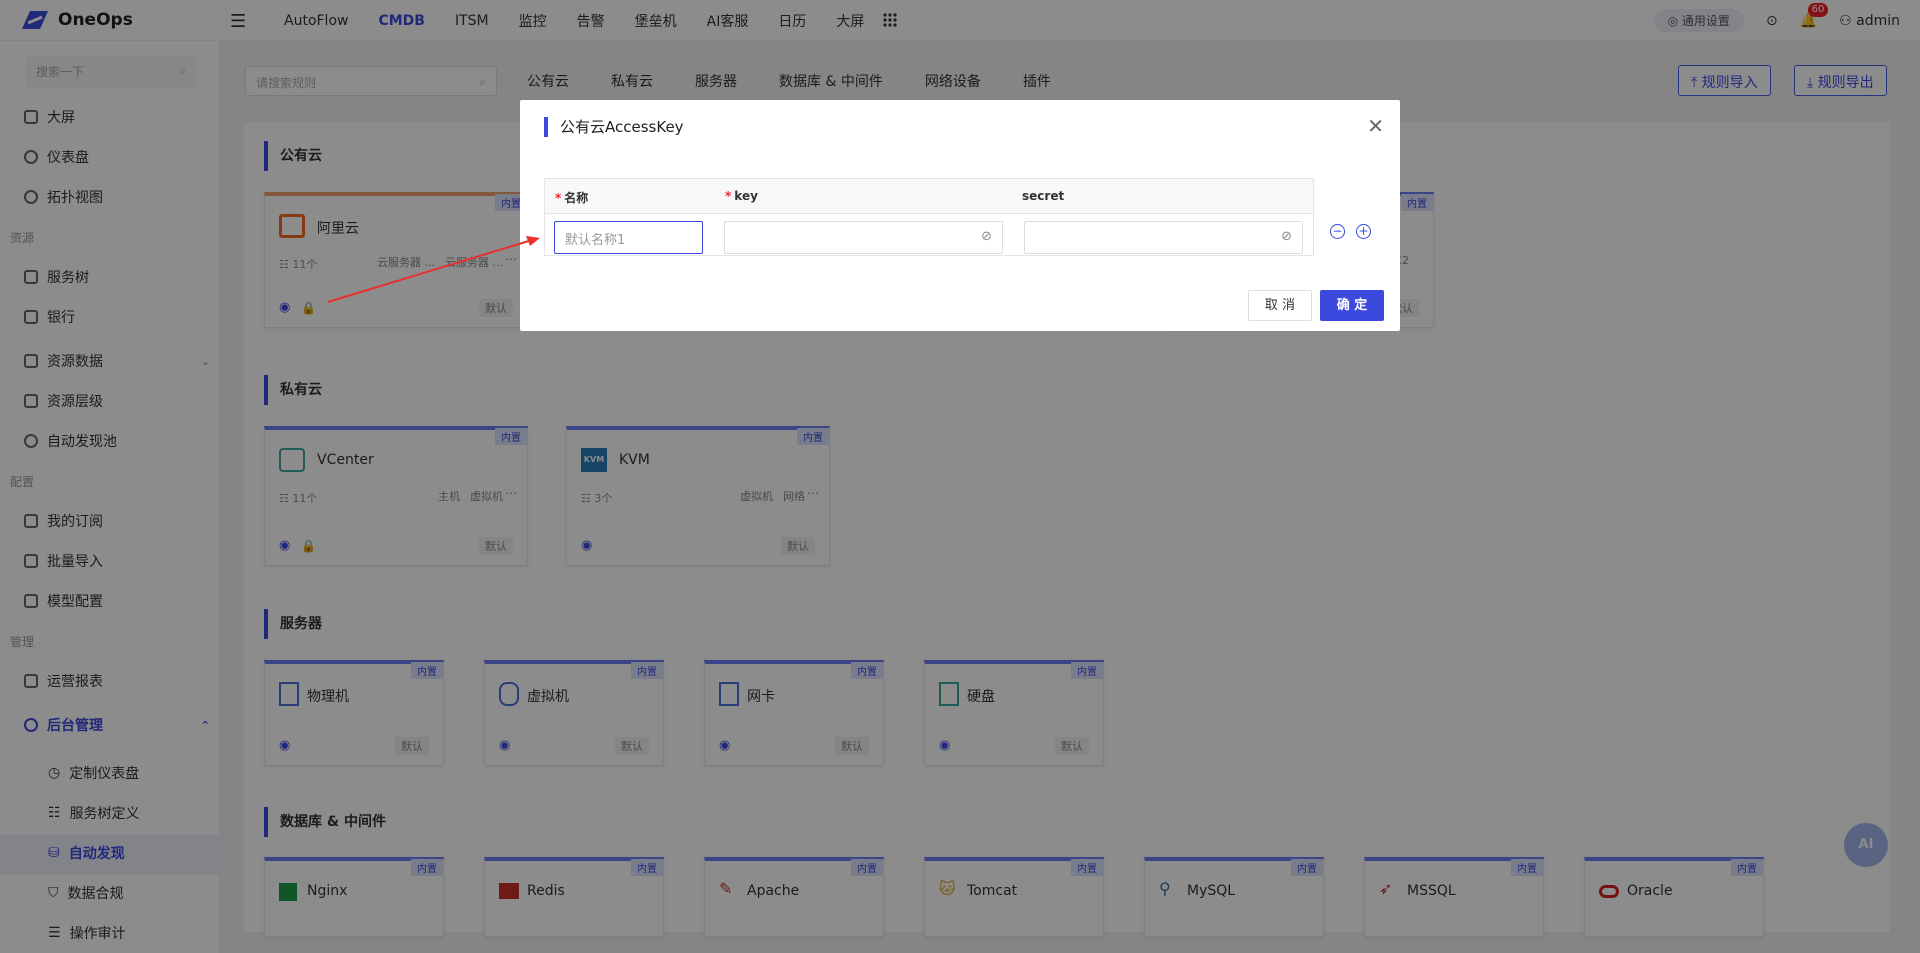 The width and height of the screenshot is (1920, 953). I want to click on name-input-placeholder: 默认名称1, so click(595, 240).